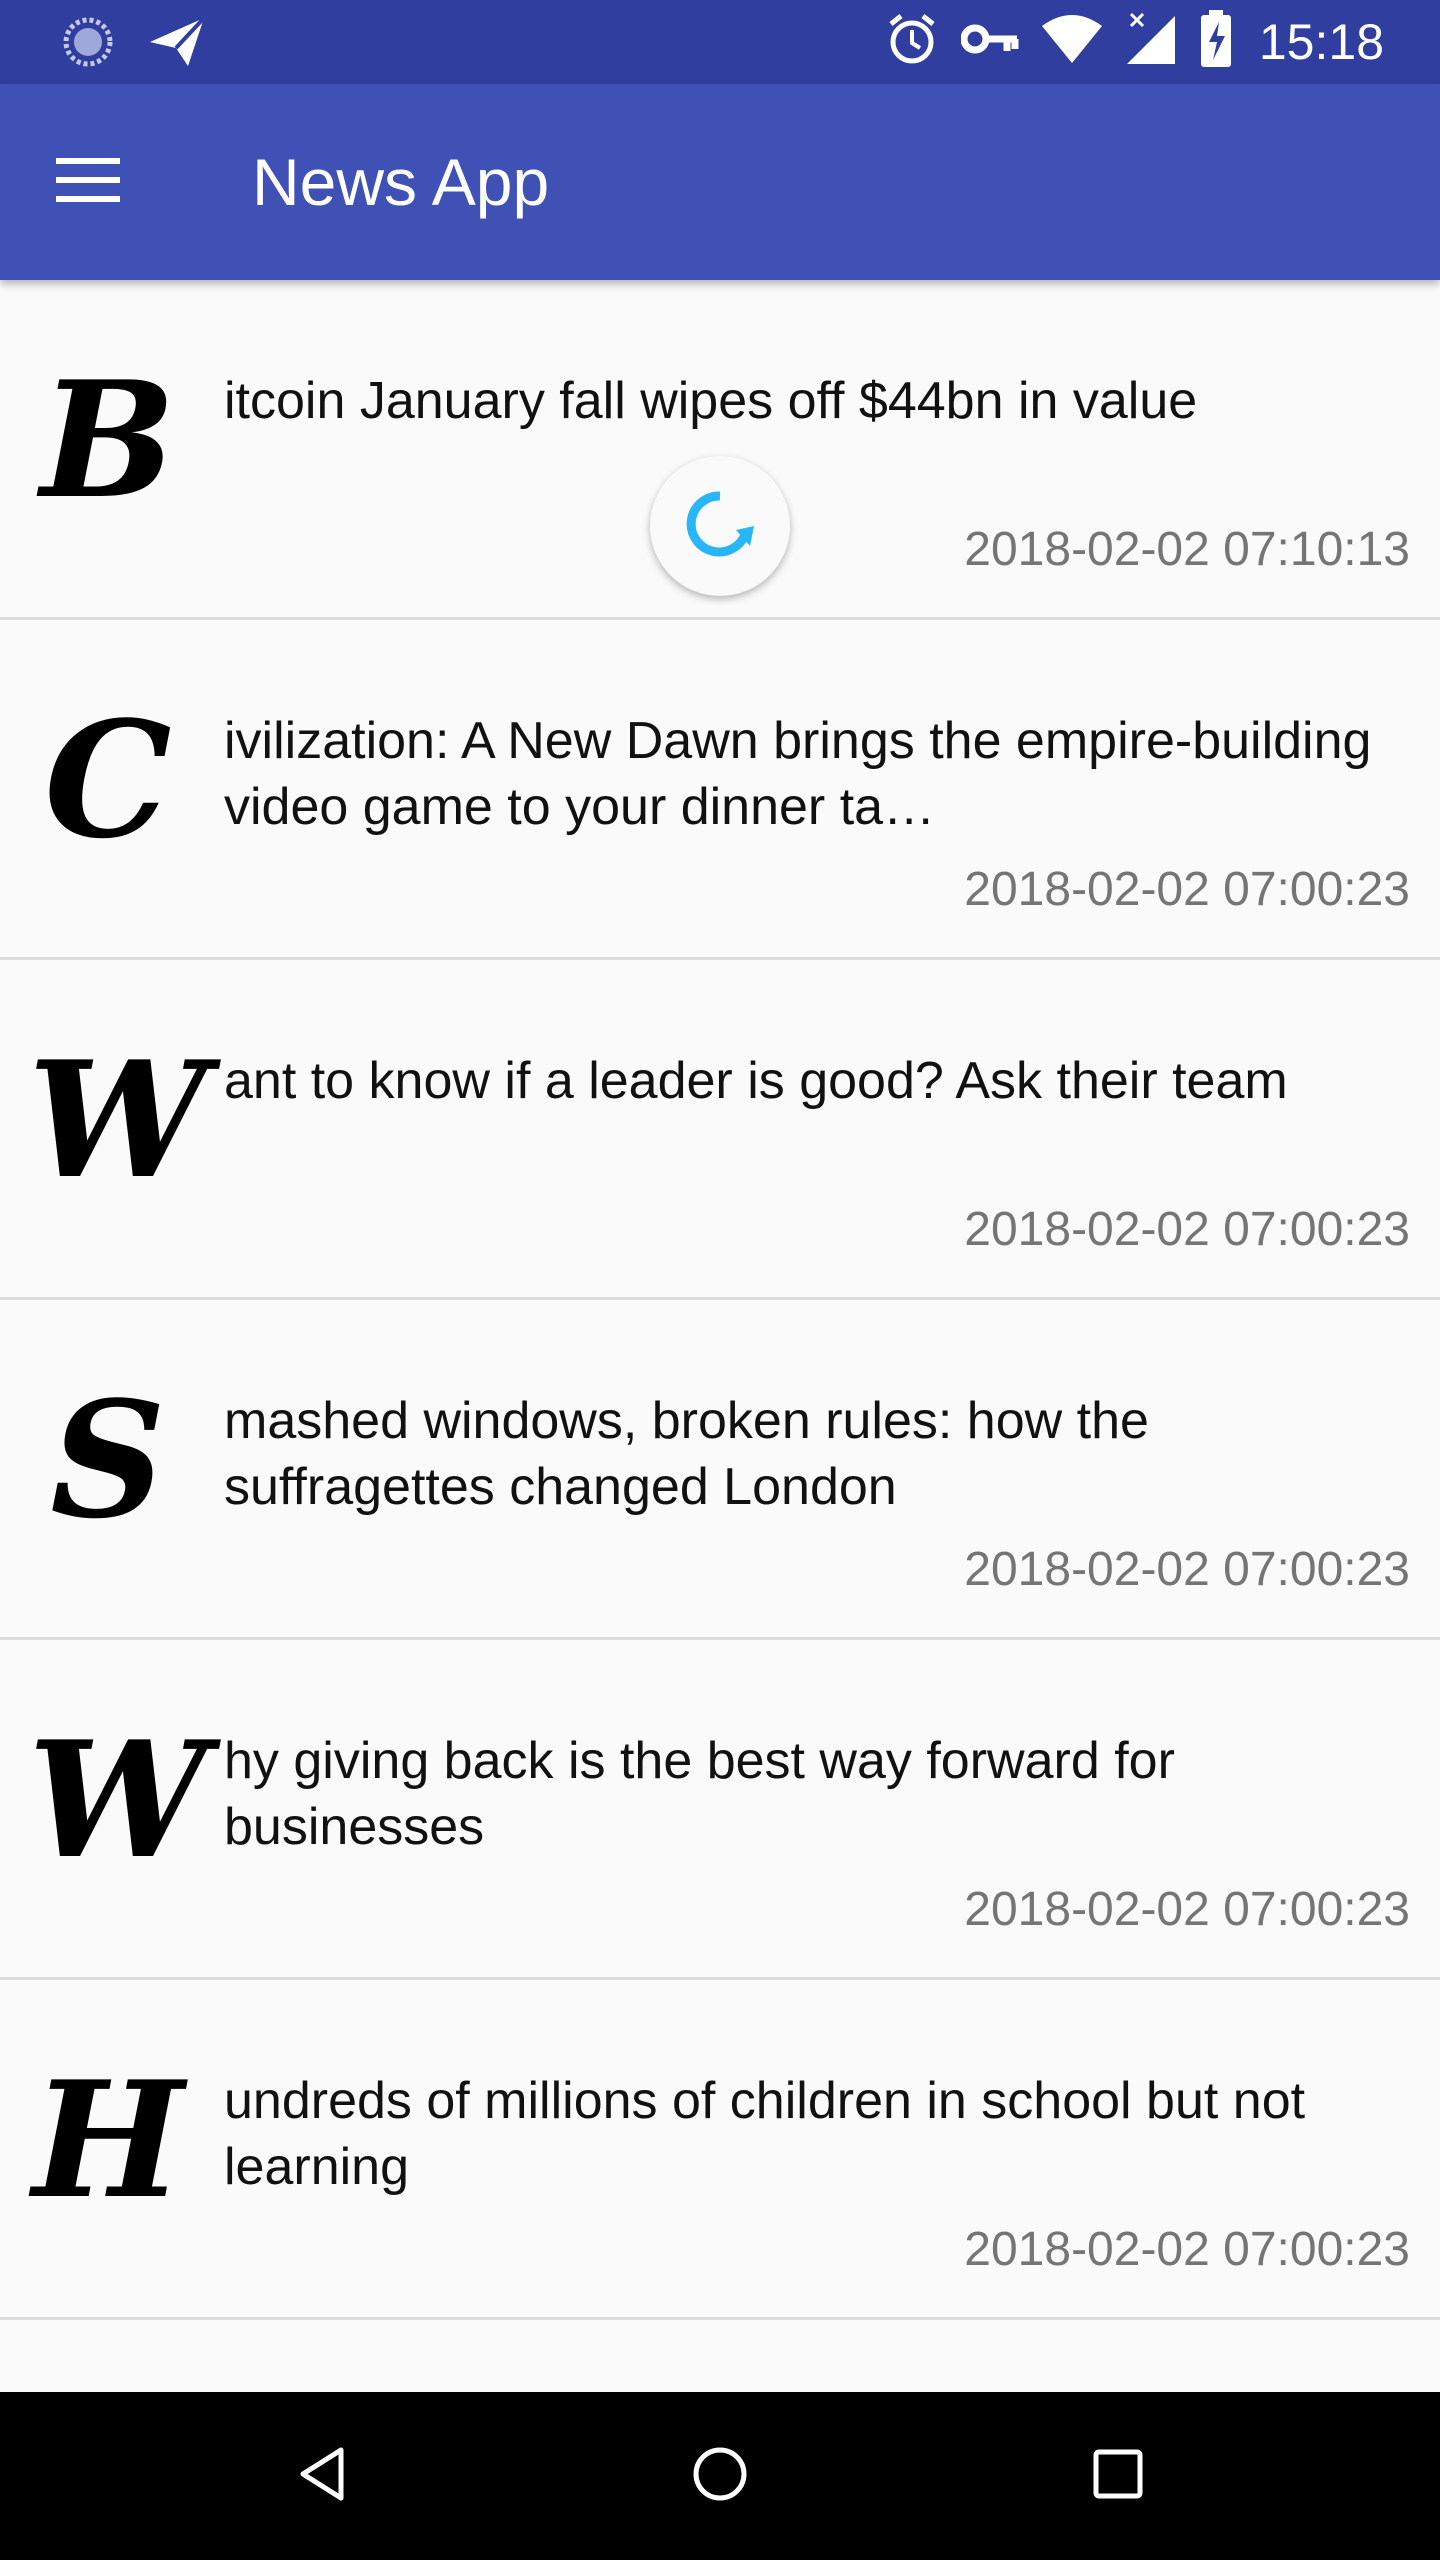  Describe the element at coordinates (1072, 41) in the screenshot. I see `wifi-icon` at that location.